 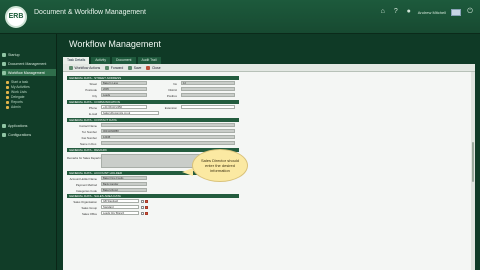 What do you see at coordinates (88, 144) in the screenshot?
I see `name-in-doc-label: Name in Doc.` at bounding box center [88, 144].